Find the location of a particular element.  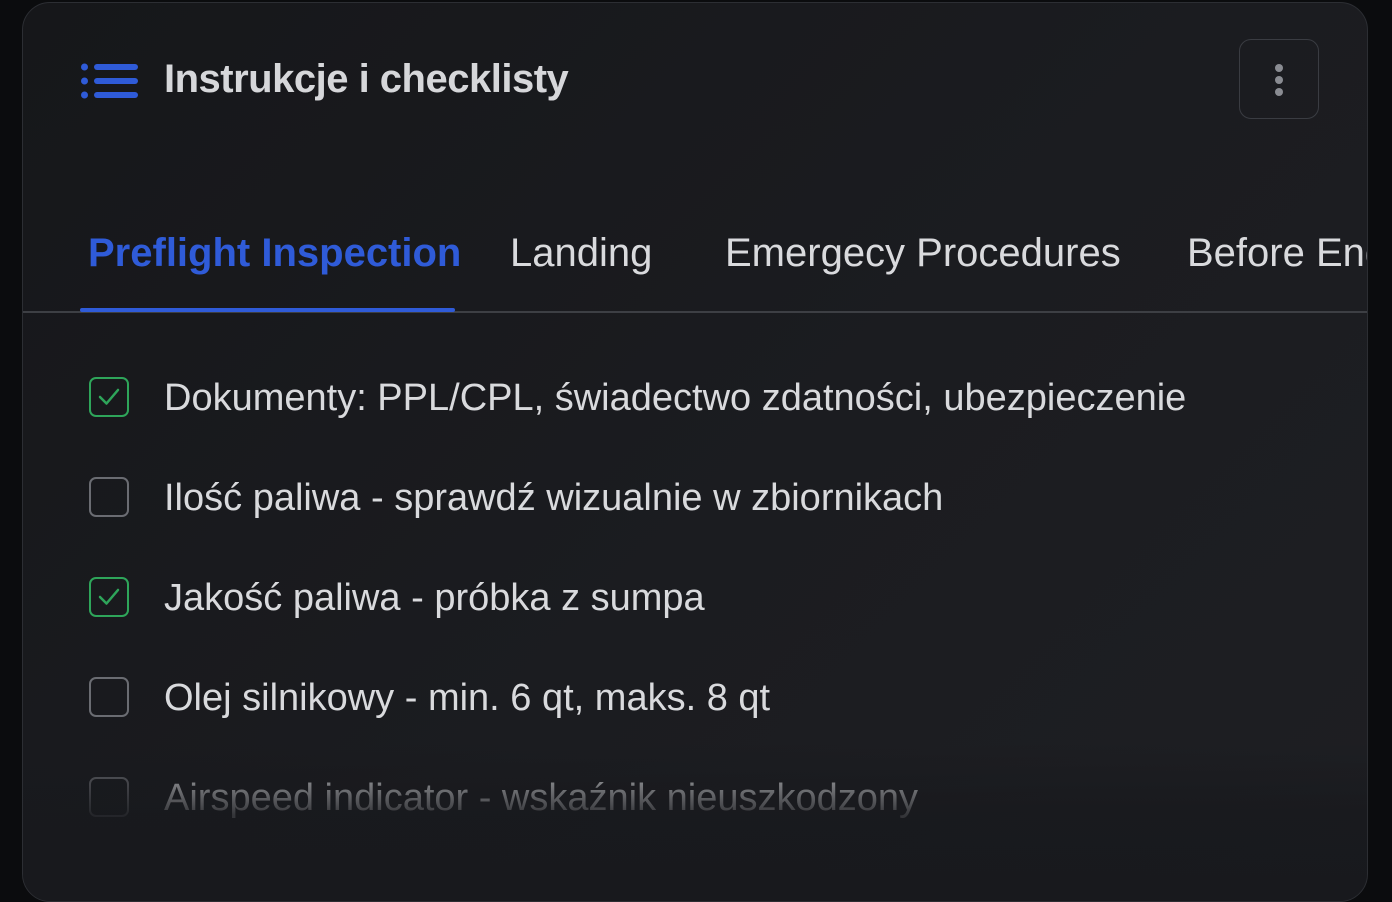

checklist-item: Jakość paliwa - próbka z sumpa is located at coordinates (695, 593).